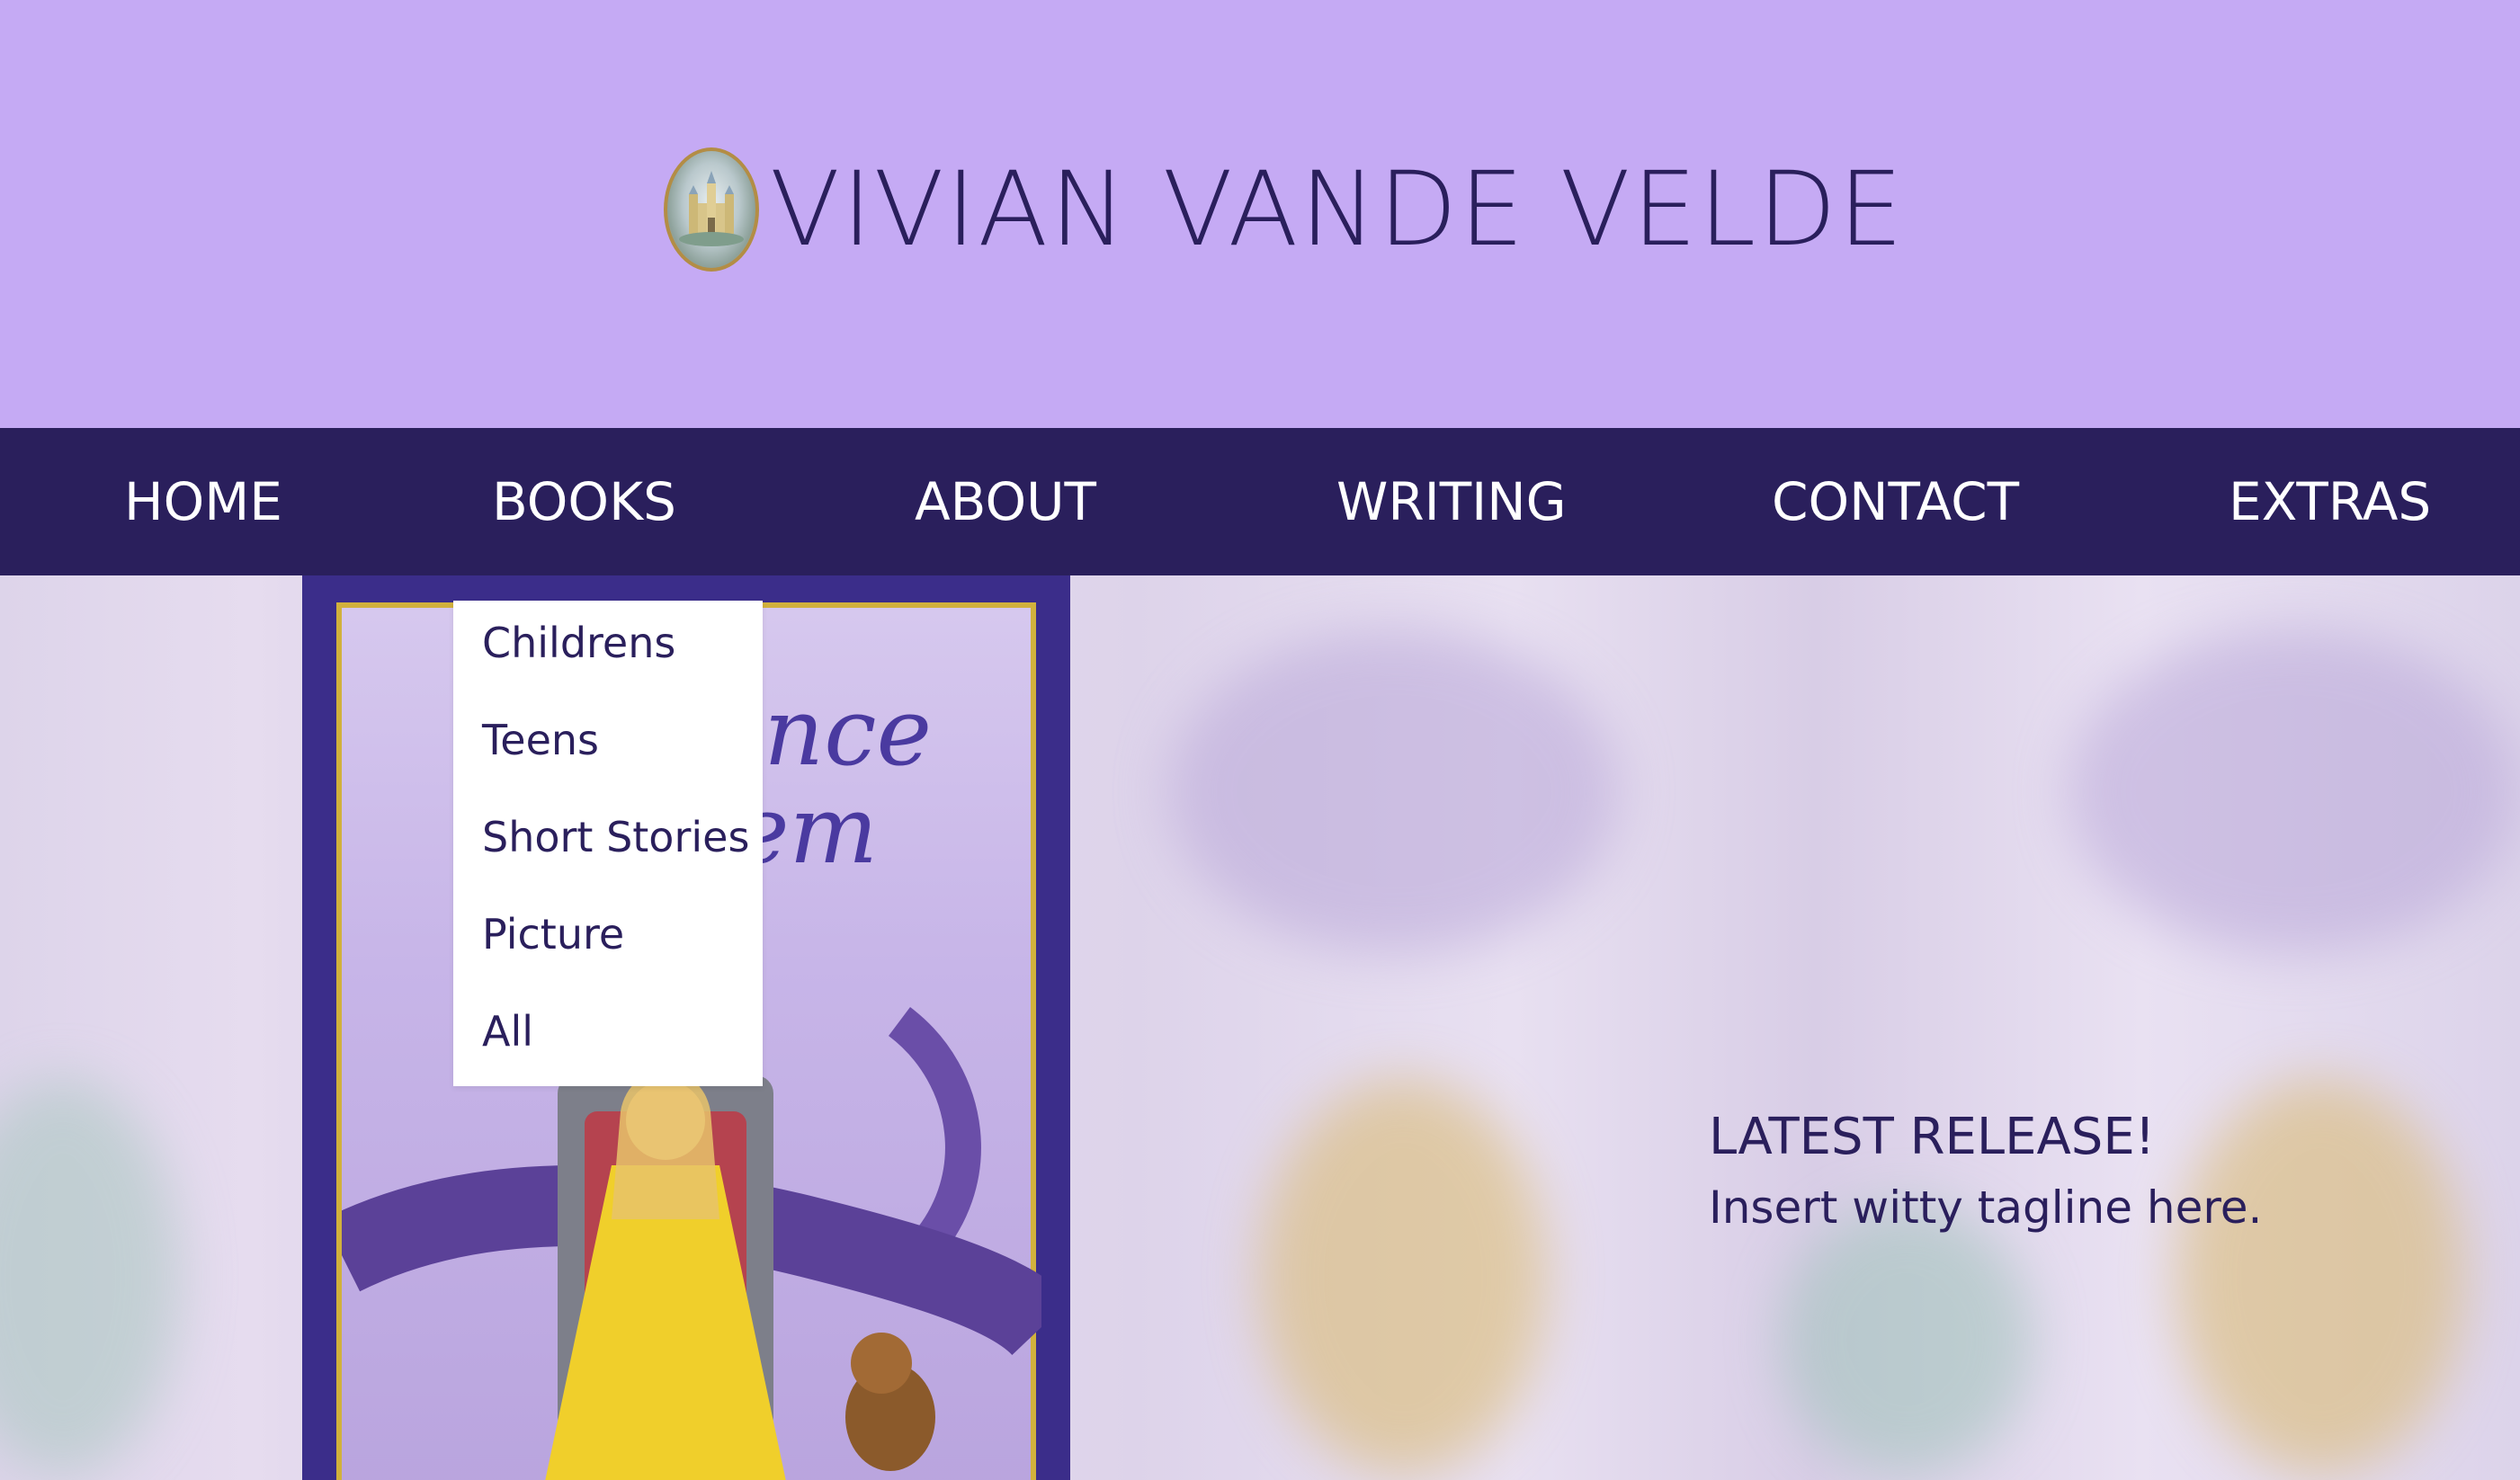 Image resolution: width=2520 pixels, height=1480 pixels. What do you see at coordinates (1260, 501) in the screenshot?
I see `main-nav: HOME BOOKS ABOUT WRITING CONTACT EXTRAS` at bounding box center [1260, 501].